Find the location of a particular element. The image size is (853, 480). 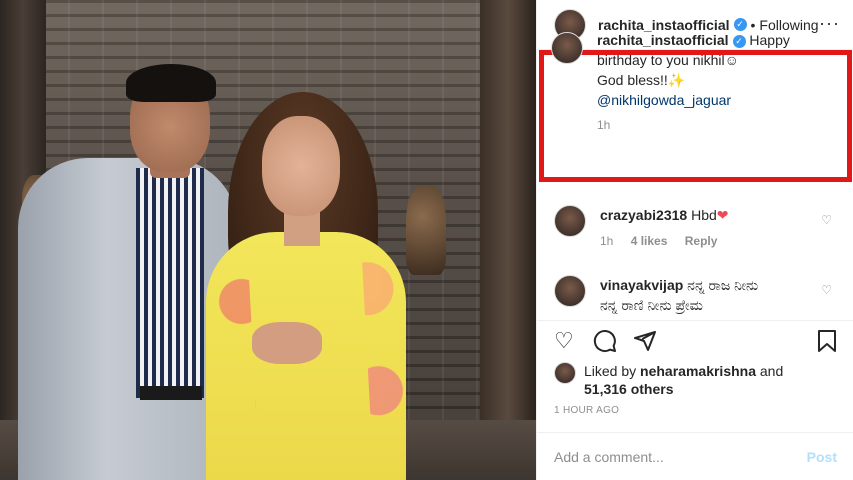

liked-by-connector: and is located at coordinates (771, 371).